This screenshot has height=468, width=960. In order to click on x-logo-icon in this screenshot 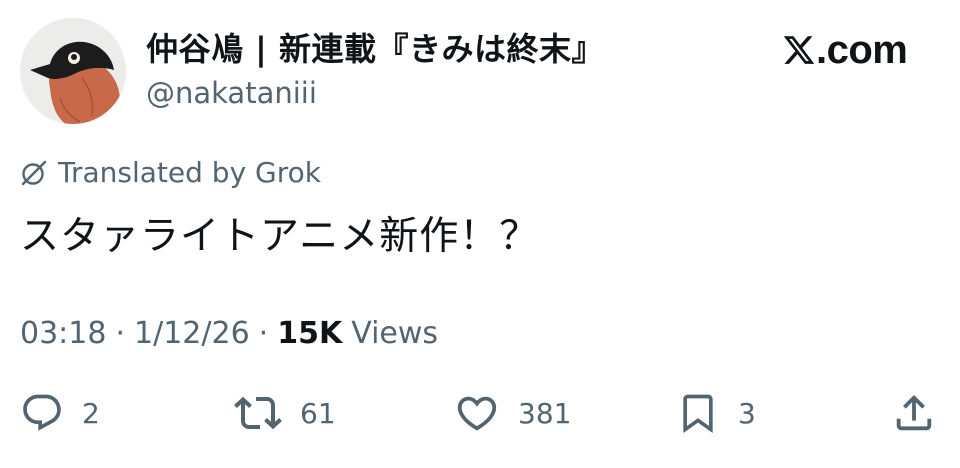, I will do `click(799, 50)`.